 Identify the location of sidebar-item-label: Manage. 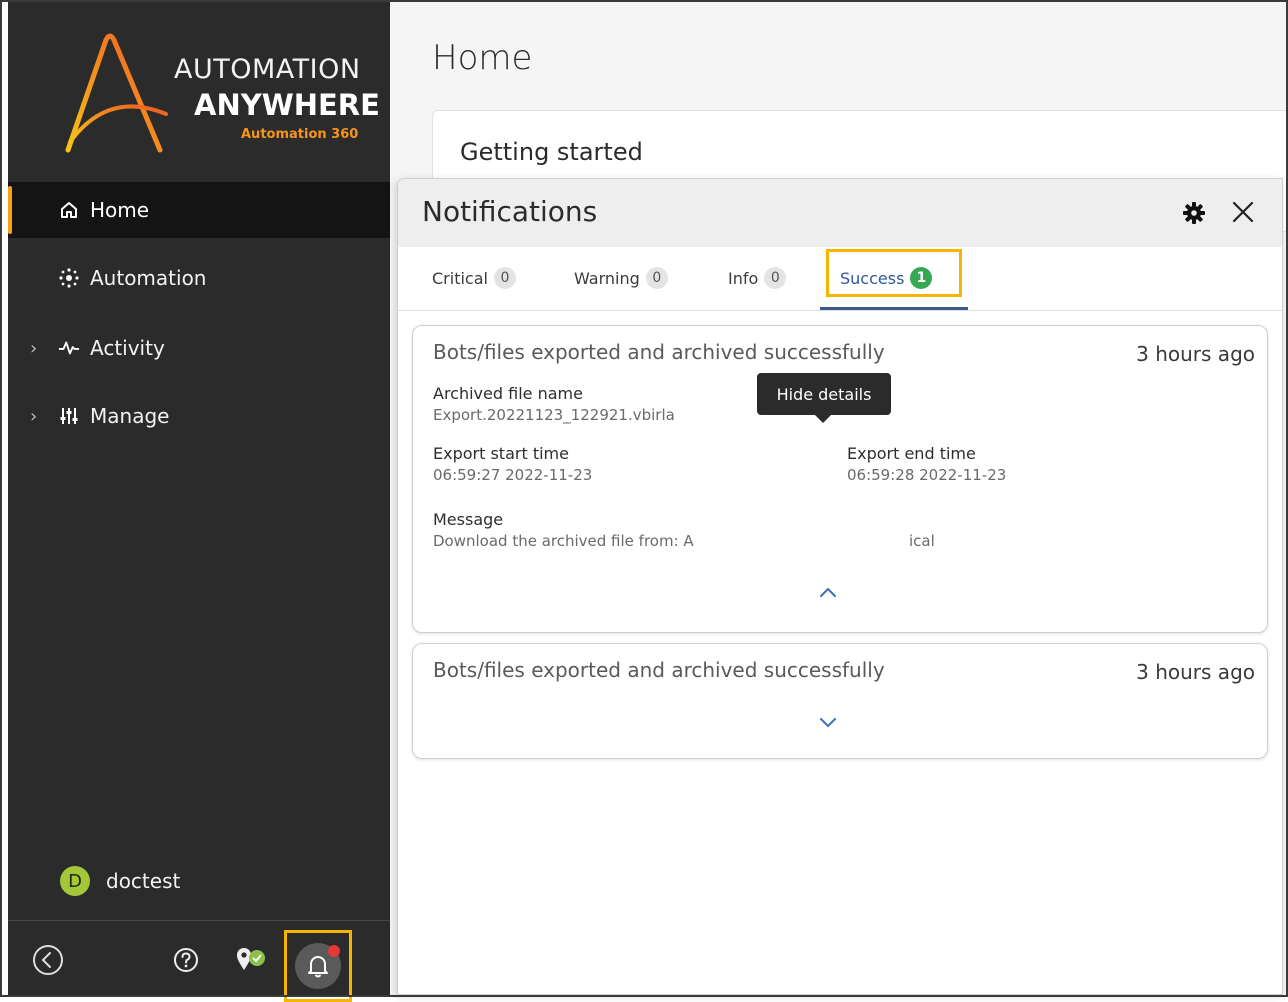
(130, 416).